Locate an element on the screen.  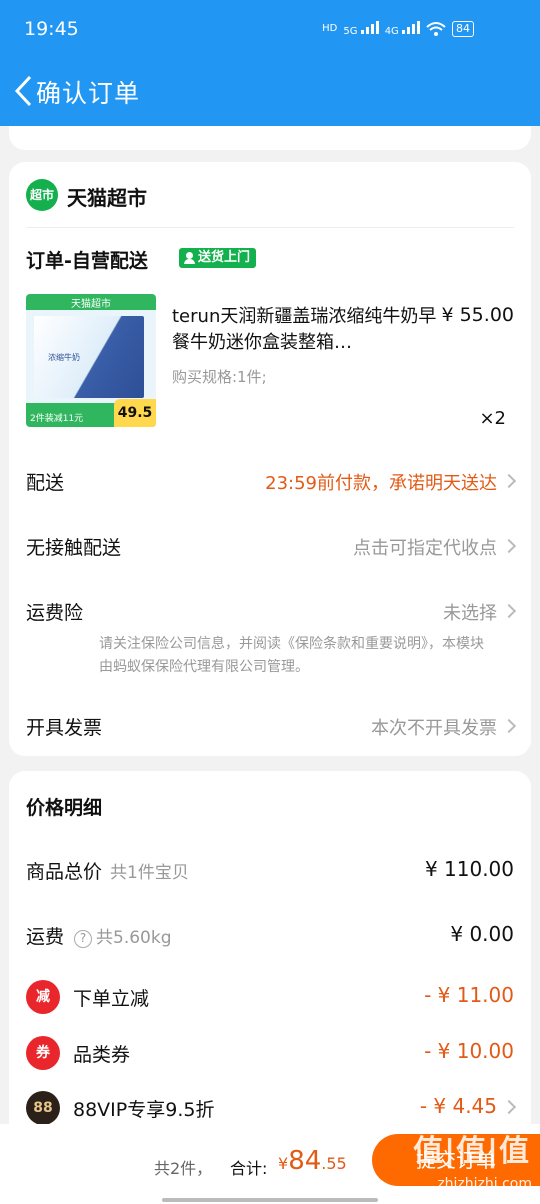
delivery-badge-label: 送货上门 is located at coordinates (224, 257).